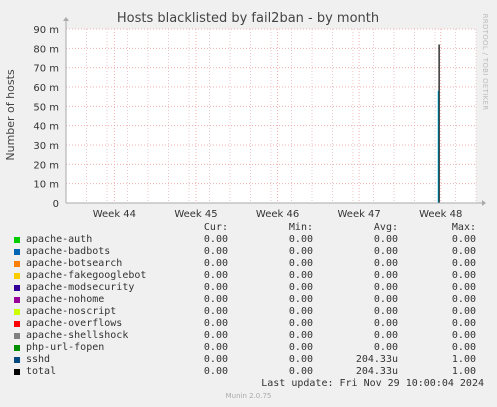 Image resolution: width=497 pixels, height=407 pixels. I want to click on legend-value-avg: 204.33u, so click(376, 371).